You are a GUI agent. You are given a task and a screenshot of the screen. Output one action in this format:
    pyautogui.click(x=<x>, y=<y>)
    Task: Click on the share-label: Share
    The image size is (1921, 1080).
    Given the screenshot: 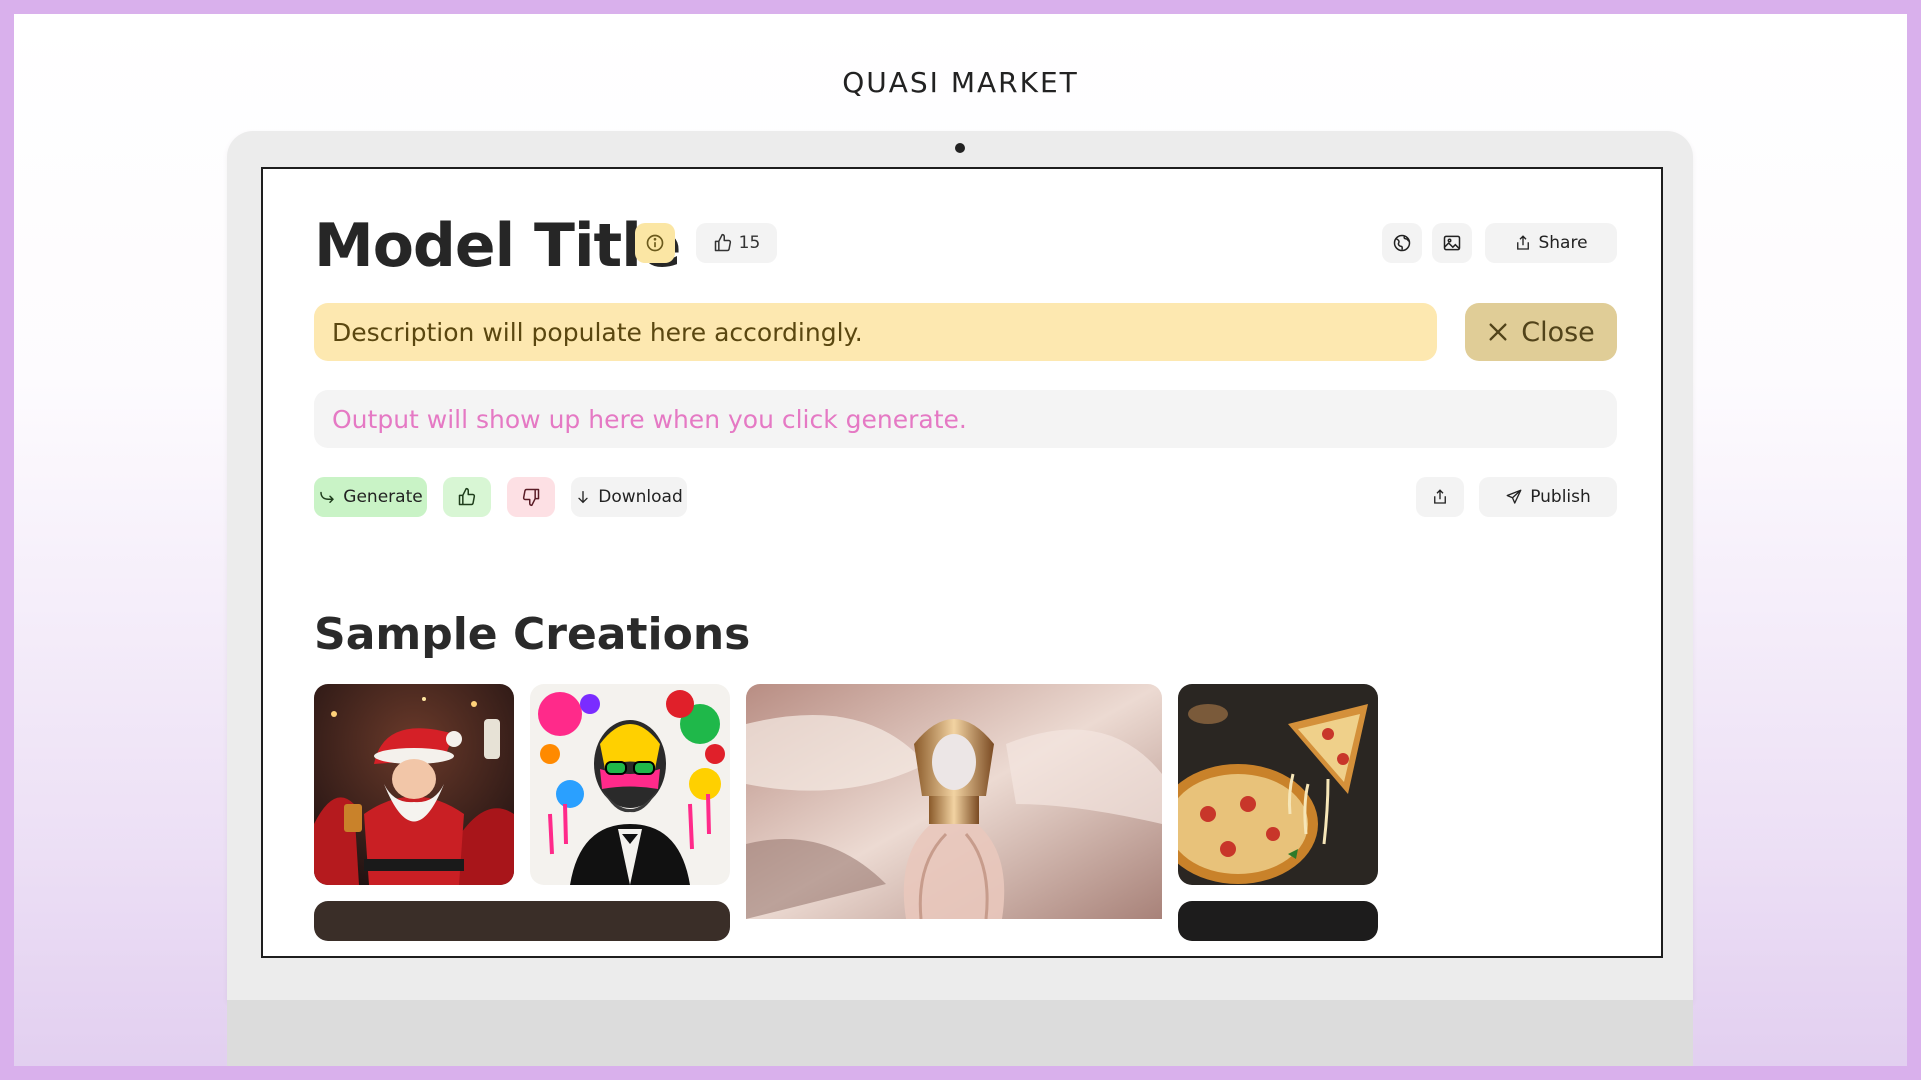 What is the action you would take?
    pyautogui.click(x=1563, y=243)
    